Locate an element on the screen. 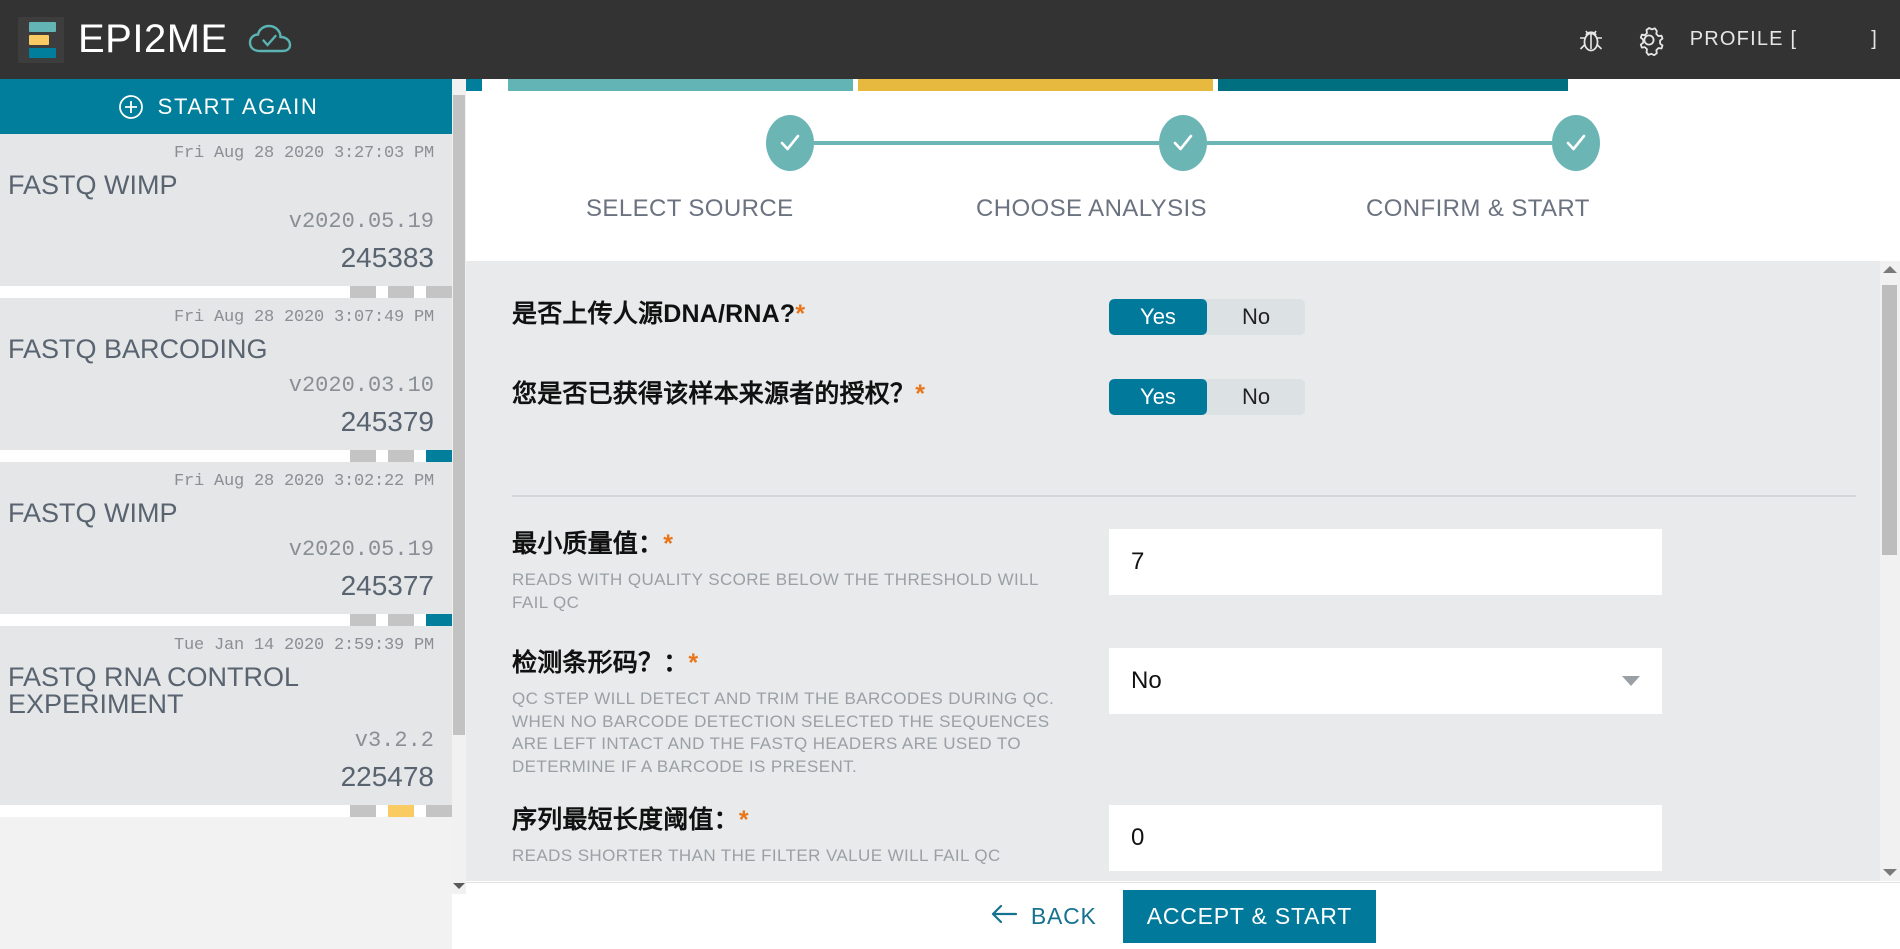 The width and height of the screenshot is (1900, 949). human-dna-toggle: Yes No is located at coordinates (1207, 317).